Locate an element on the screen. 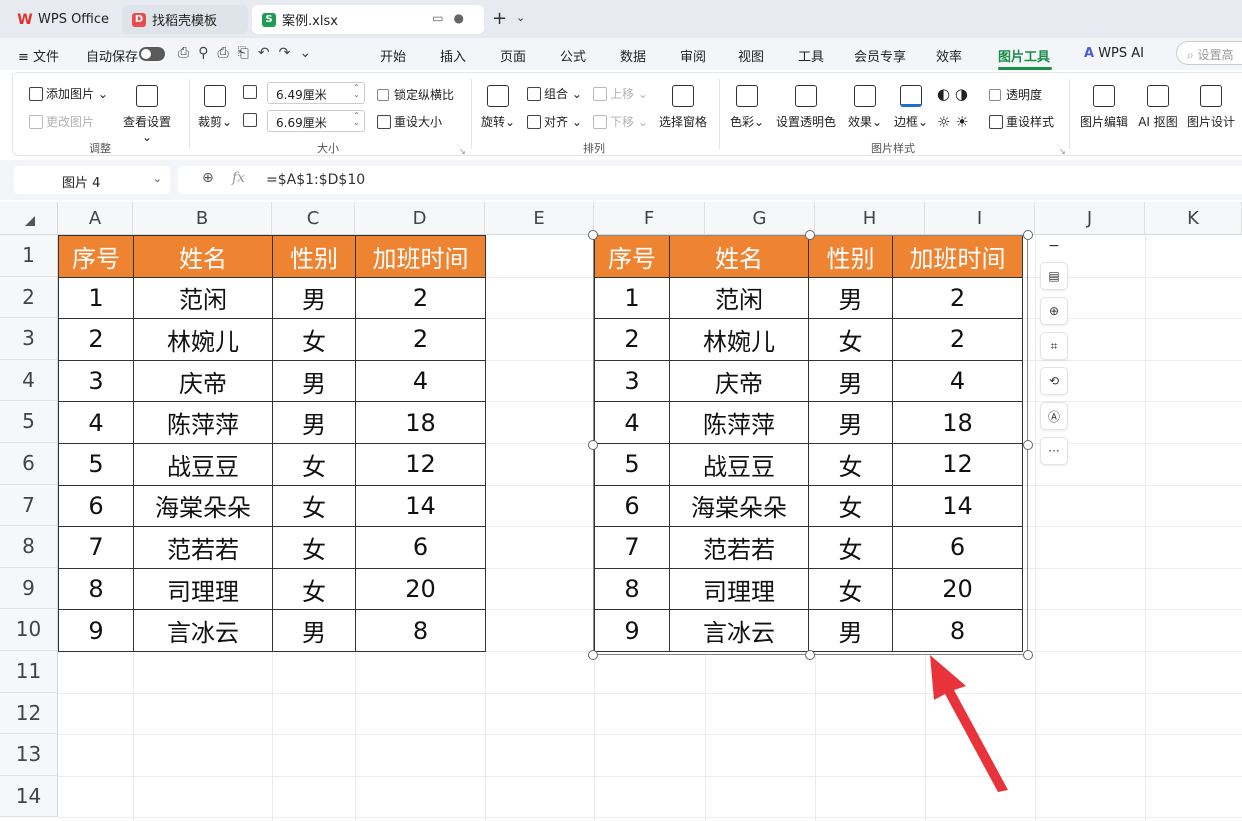  lock-ratio-checkbox: 锁定纵横比 is located at coordinates (415, 94).